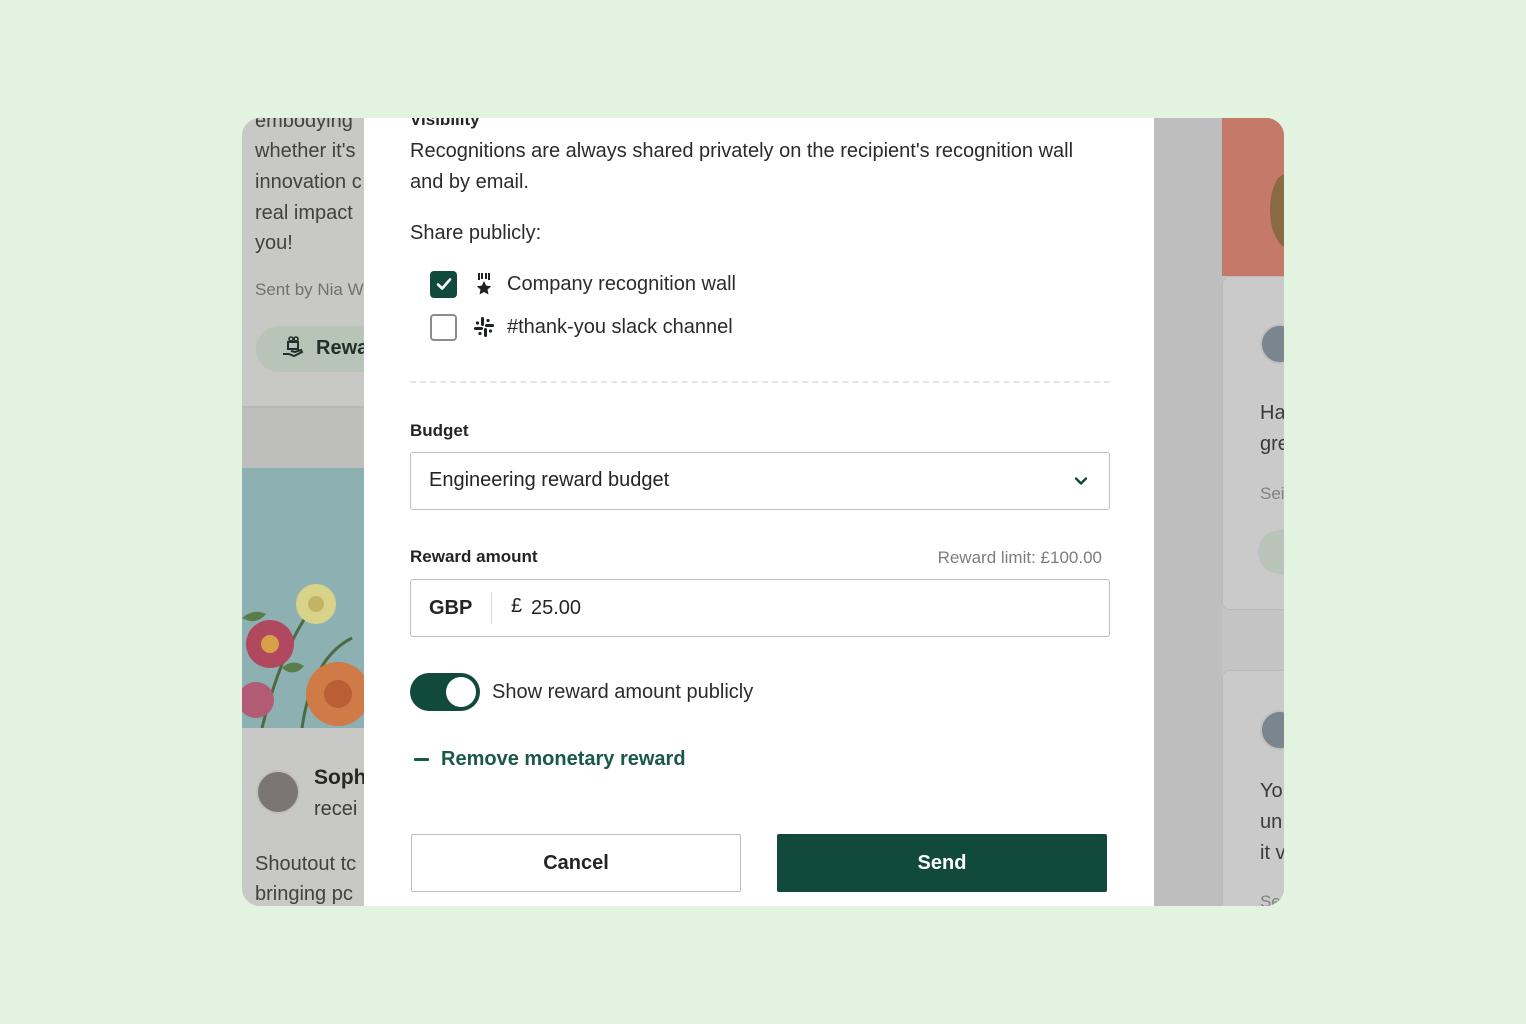 The image size is (1526, 1024). Describe the element at coordinates (623, 692) in the screenshot. I see `show-amount-label: Show reward amount publicly` at that location.